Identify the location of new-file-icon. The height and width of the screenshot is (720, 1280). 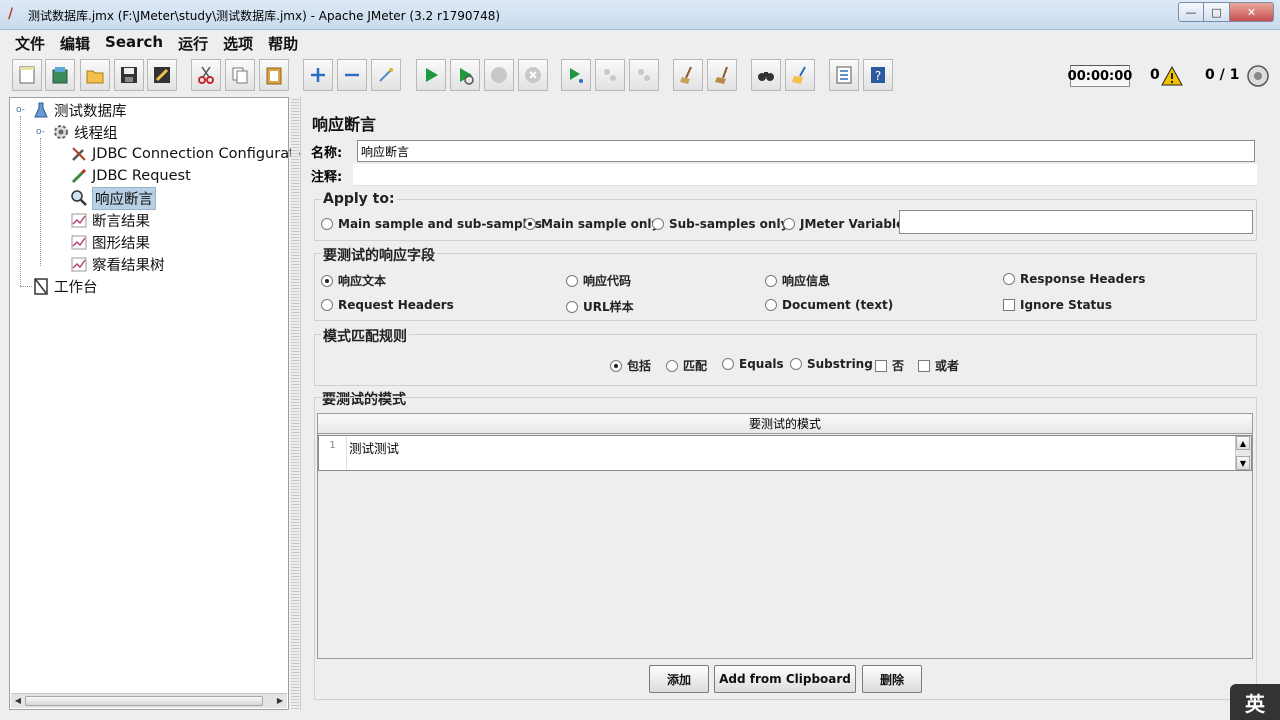
(27, 75).